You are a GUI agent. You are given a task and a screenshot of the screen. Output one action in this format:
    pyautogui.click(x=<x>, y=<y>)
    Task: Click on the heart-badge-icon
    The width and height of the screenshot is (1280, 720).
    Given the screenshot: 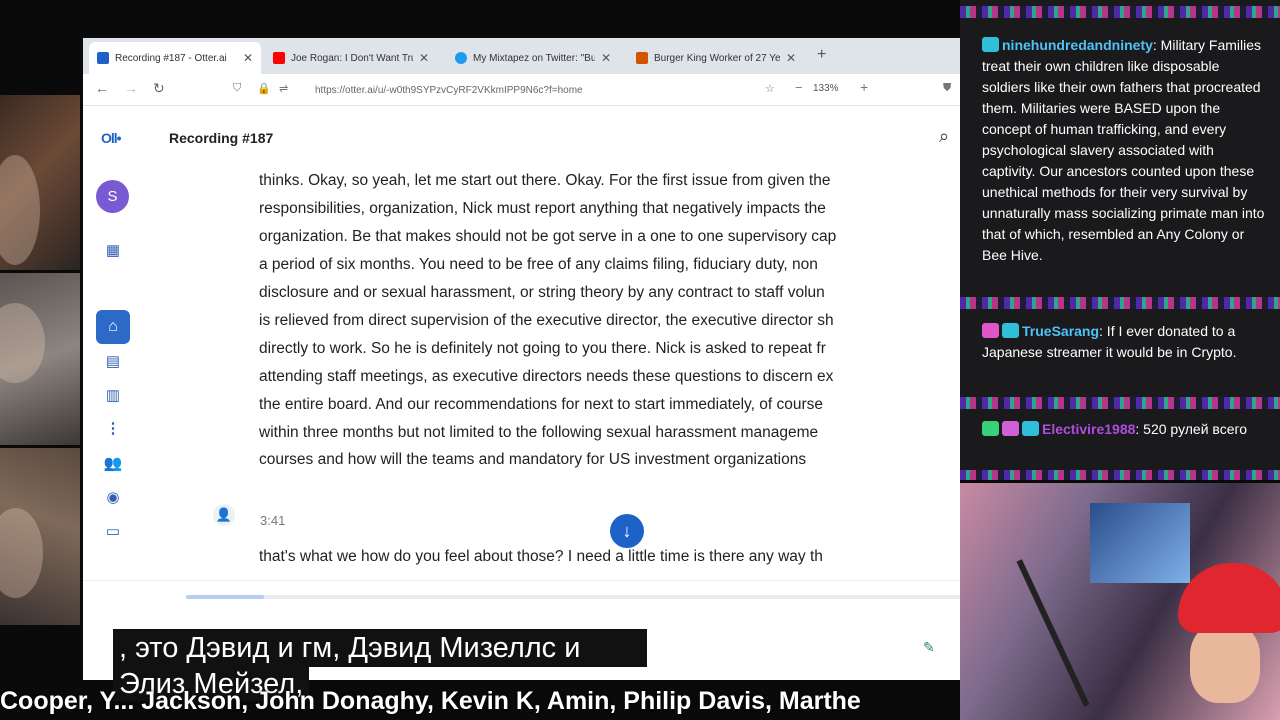 What is the action you would take?
    pyautogui.click(x=990, y=330)
    